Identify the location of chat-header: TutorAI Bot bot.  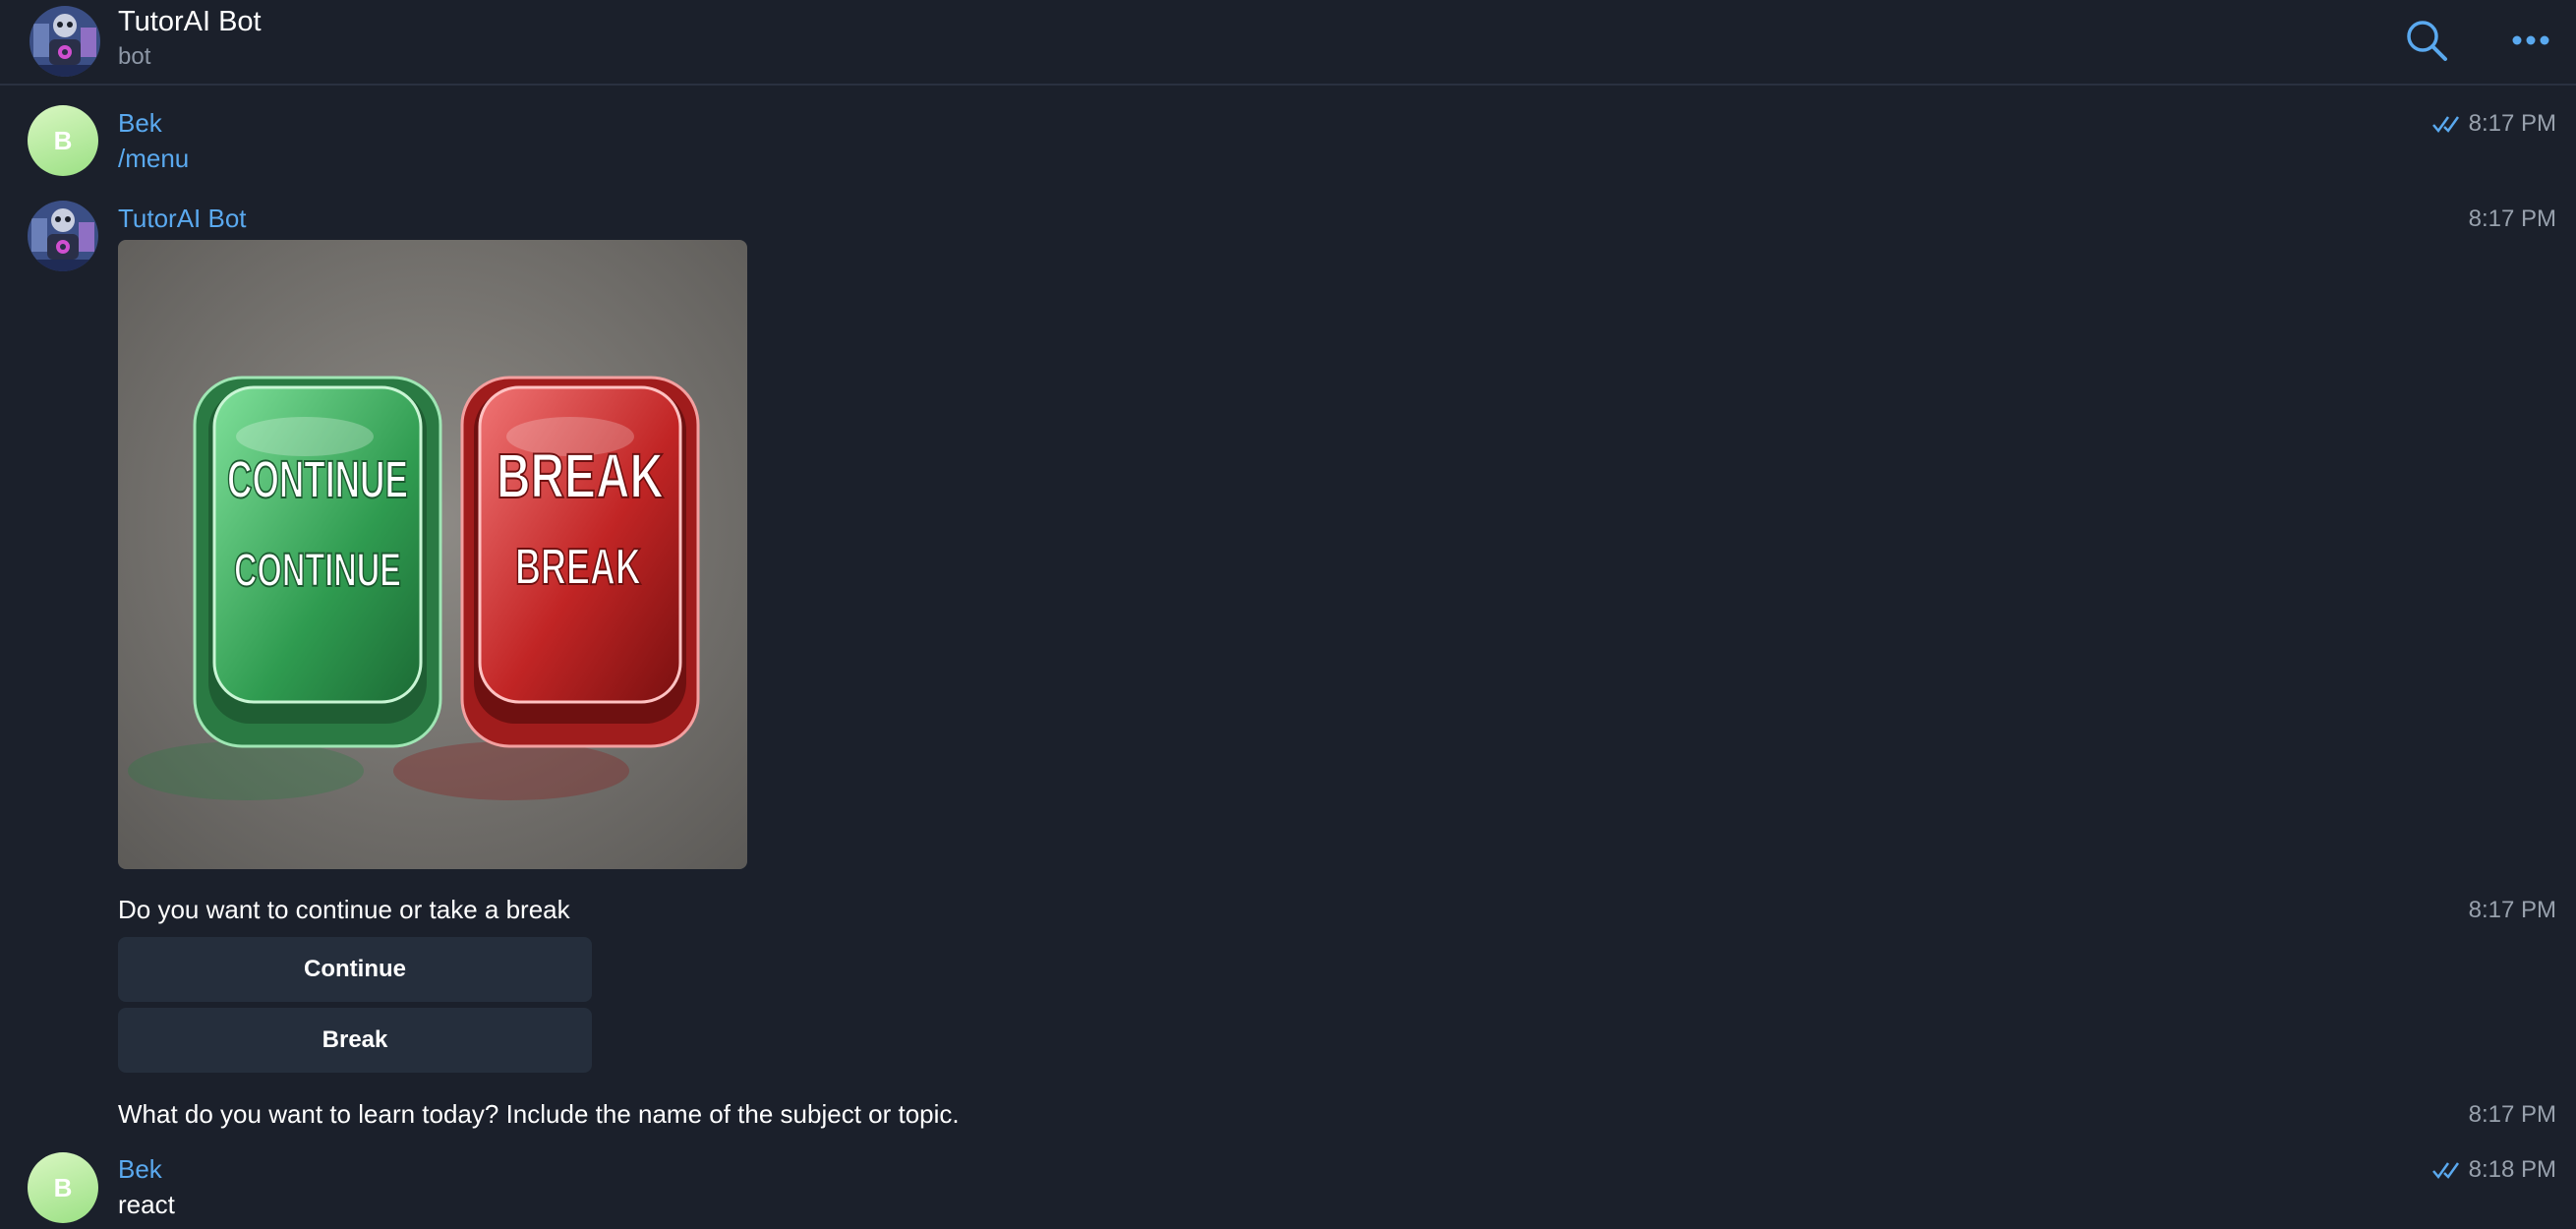
(1288, 43).